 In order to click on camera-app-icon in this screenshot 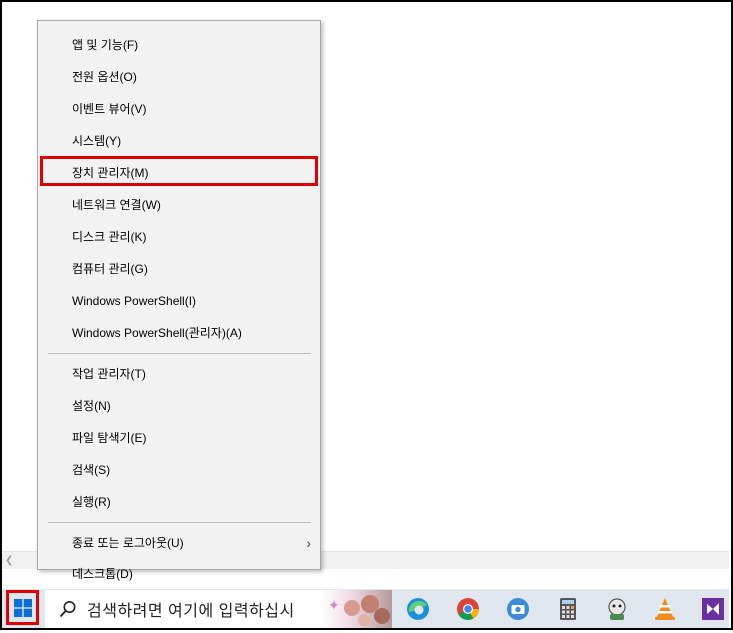, I will do `click(518, 609)`.